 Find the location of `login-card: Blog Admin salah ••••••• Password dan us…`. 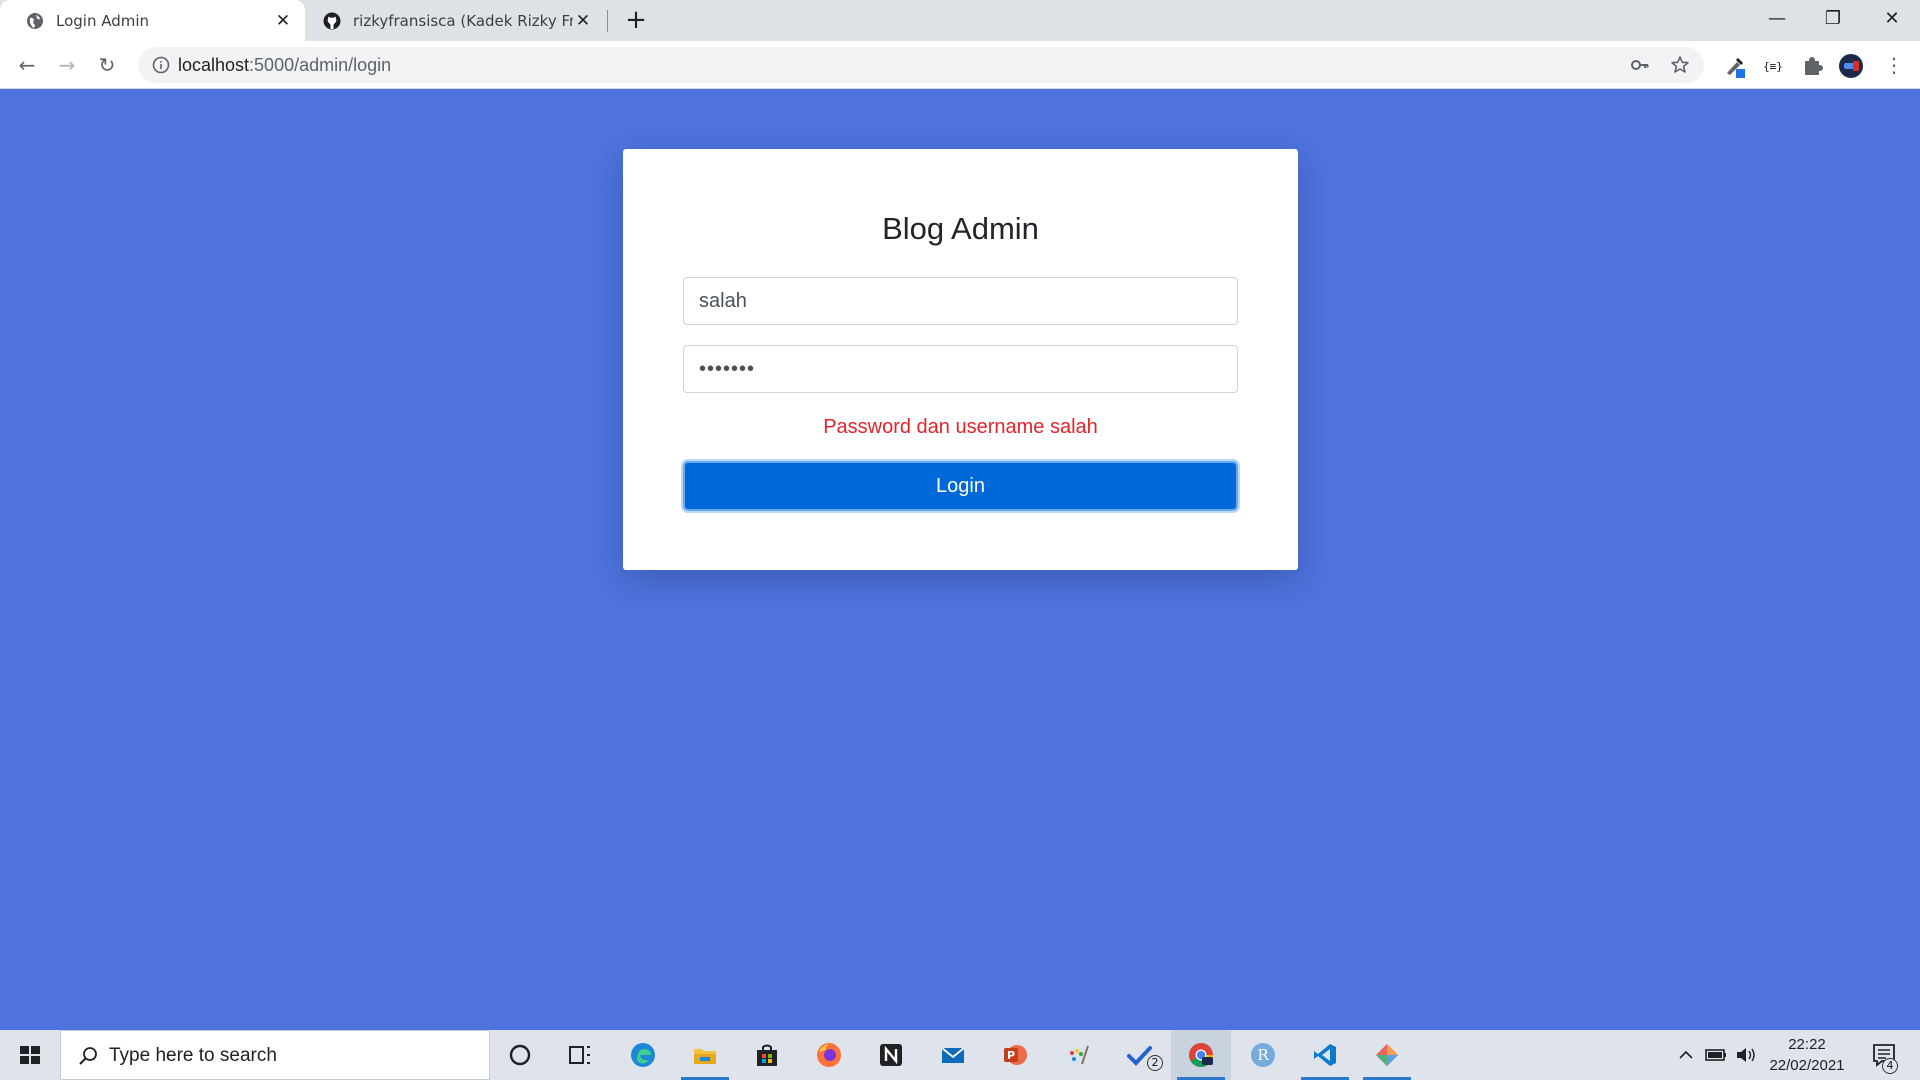

login-card: Blog Admin salah ••••••• Password dan us… is located at coordinates (960, 359).